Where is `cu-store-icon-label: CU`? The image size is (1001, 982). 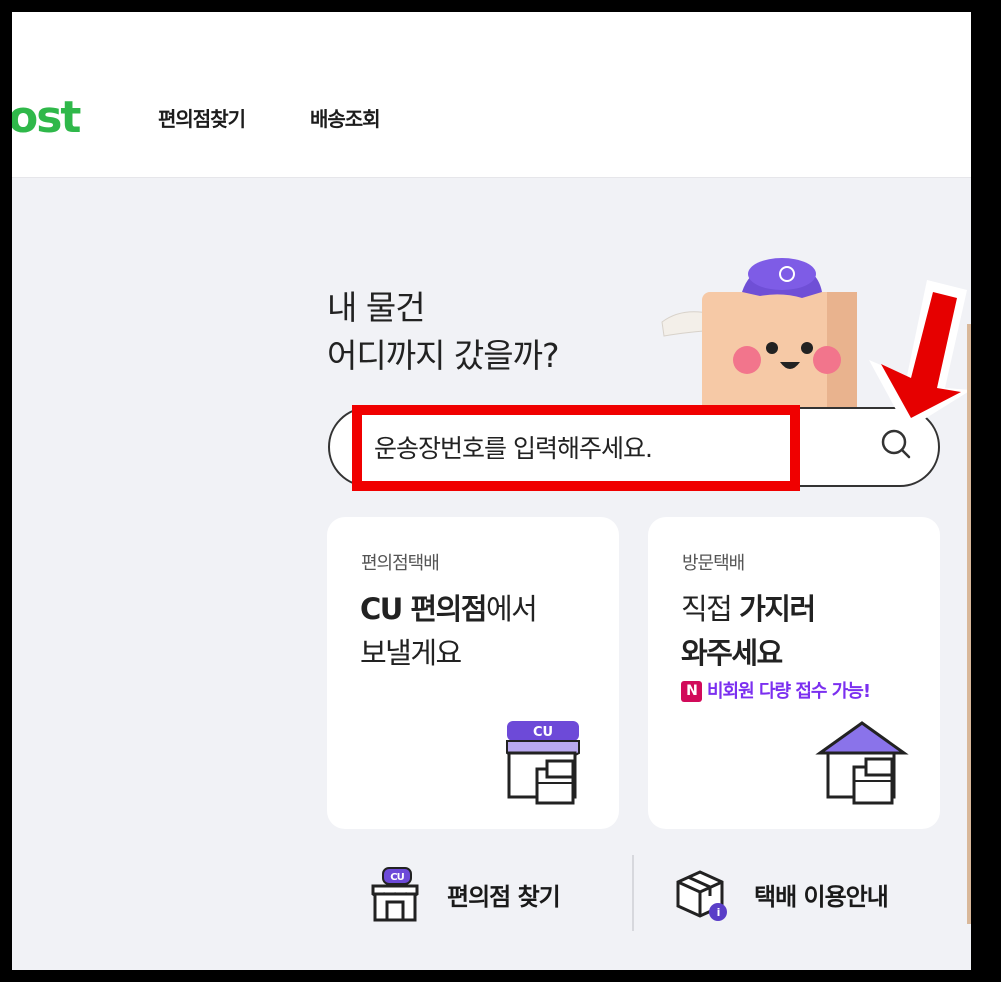 cu-store-icon-label: CU is located at coordinates (543, 732).